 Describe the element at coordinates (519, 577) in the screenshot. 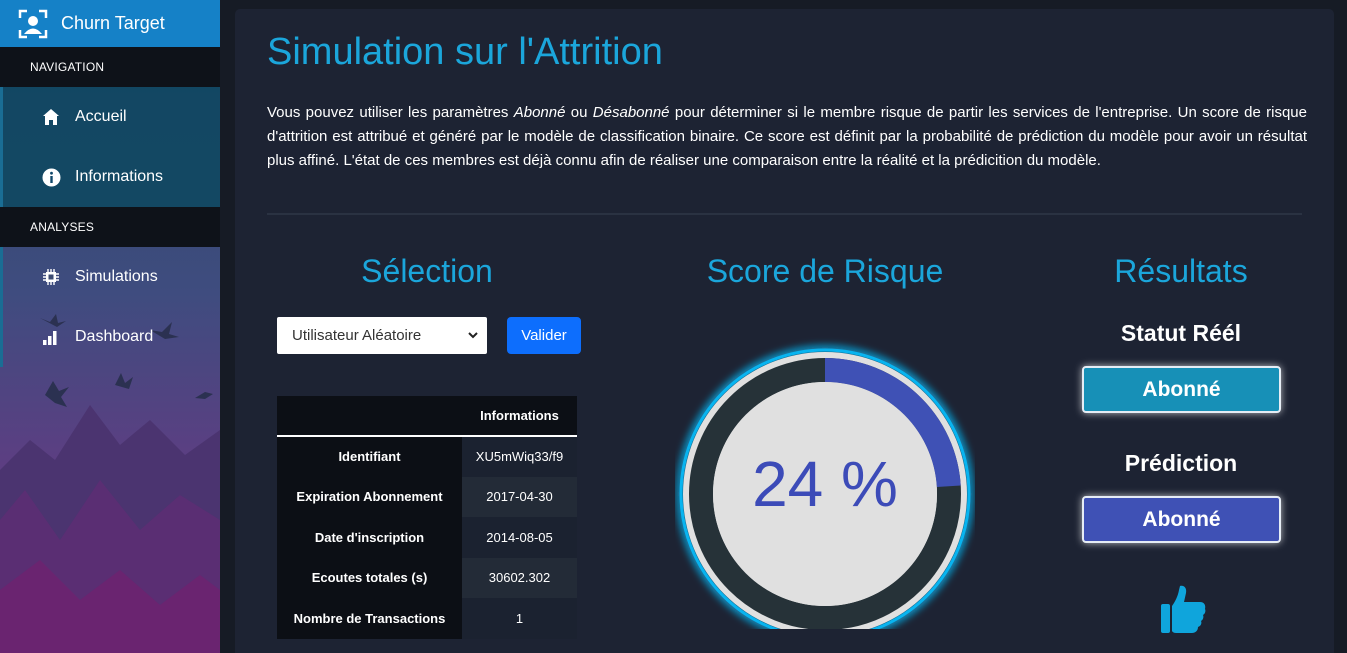

I see `row-value: 30602.302` at that location.